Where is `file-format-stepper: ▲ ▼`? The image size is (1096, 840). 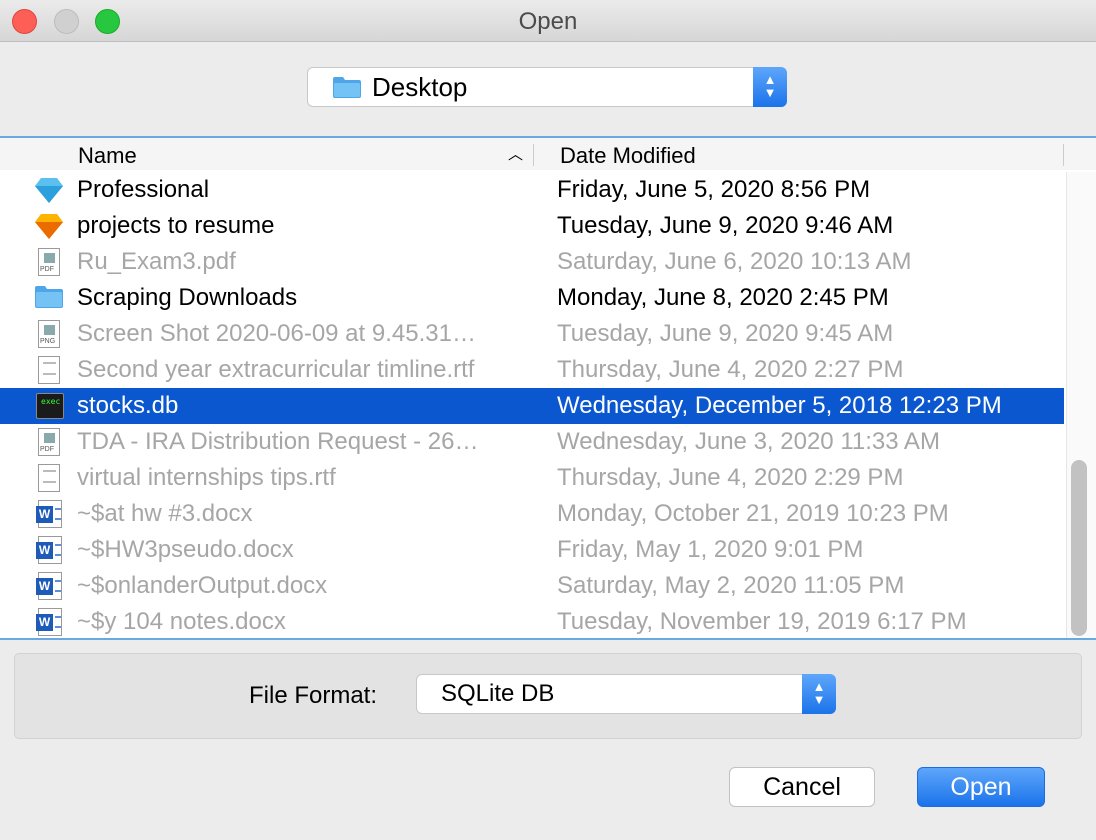 file-format-stepper: ▲ ▼ is located at coordinates (819, 694).